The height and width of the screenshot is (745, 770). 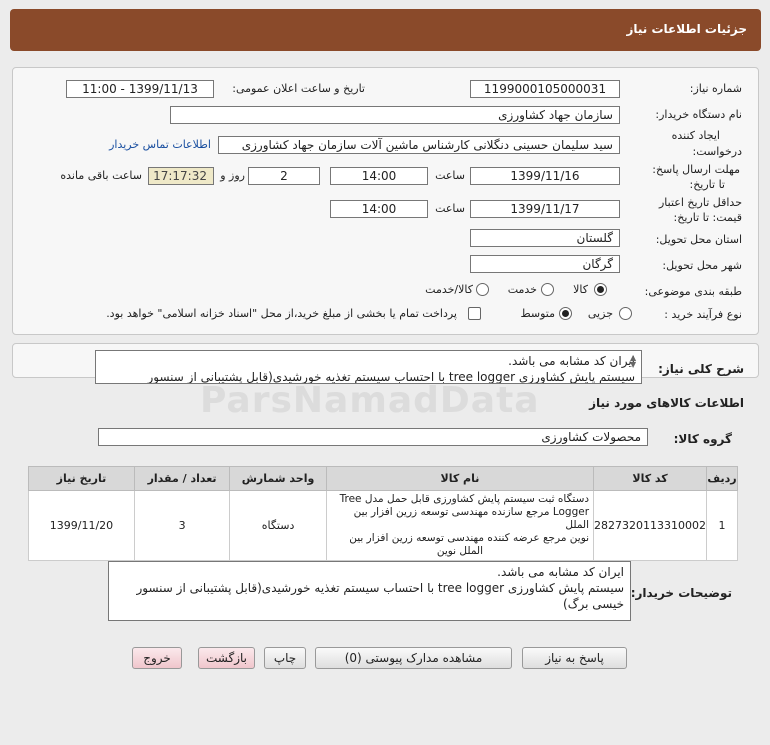 I want to click on header-date: تاریخ نیاز, so click(x=81, y=478).